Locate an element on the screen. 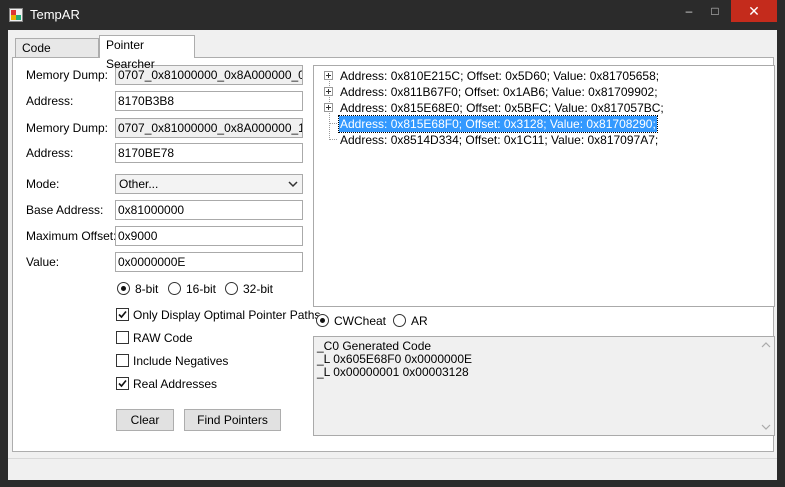  memory-dump-2-field: 0707_0x81000000_0x8A000000_1.bin is located at coordinates (209, 128).